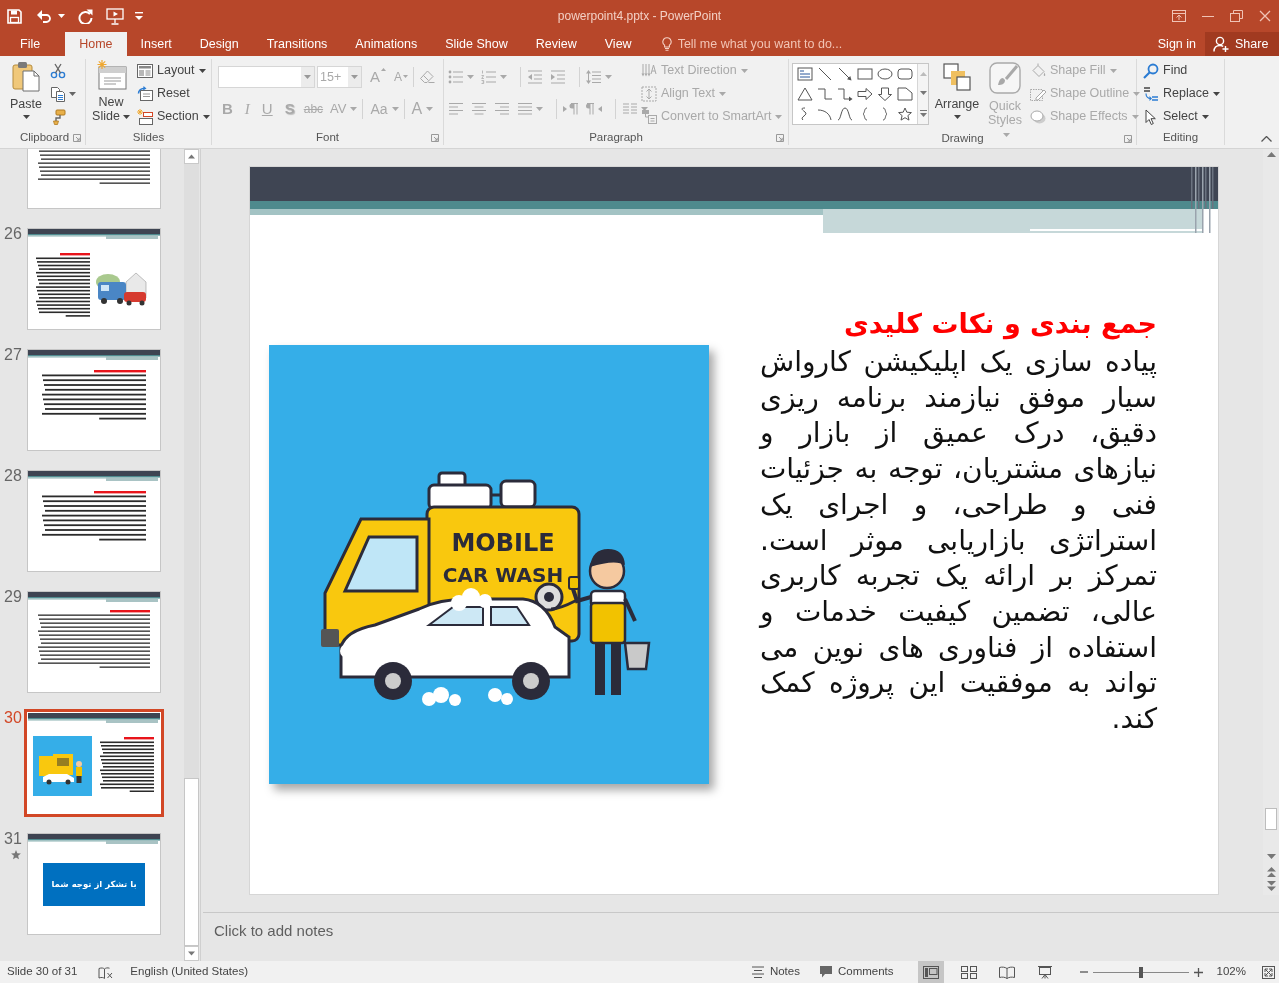  What do you see at coordinates (1151, 70) in the screenshot?
I see `search-icon` at bounding box center [1151, 70].